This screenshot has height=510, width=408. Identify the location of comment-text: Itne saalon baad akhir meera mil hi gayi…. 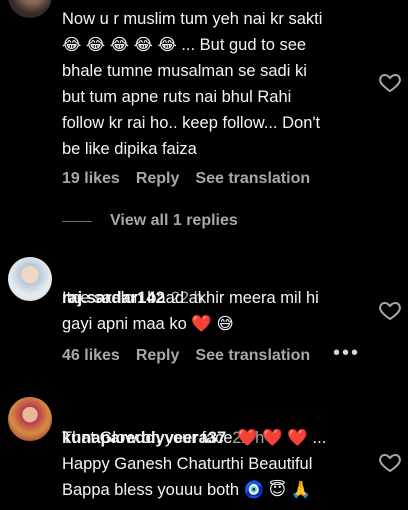
(190, 311).